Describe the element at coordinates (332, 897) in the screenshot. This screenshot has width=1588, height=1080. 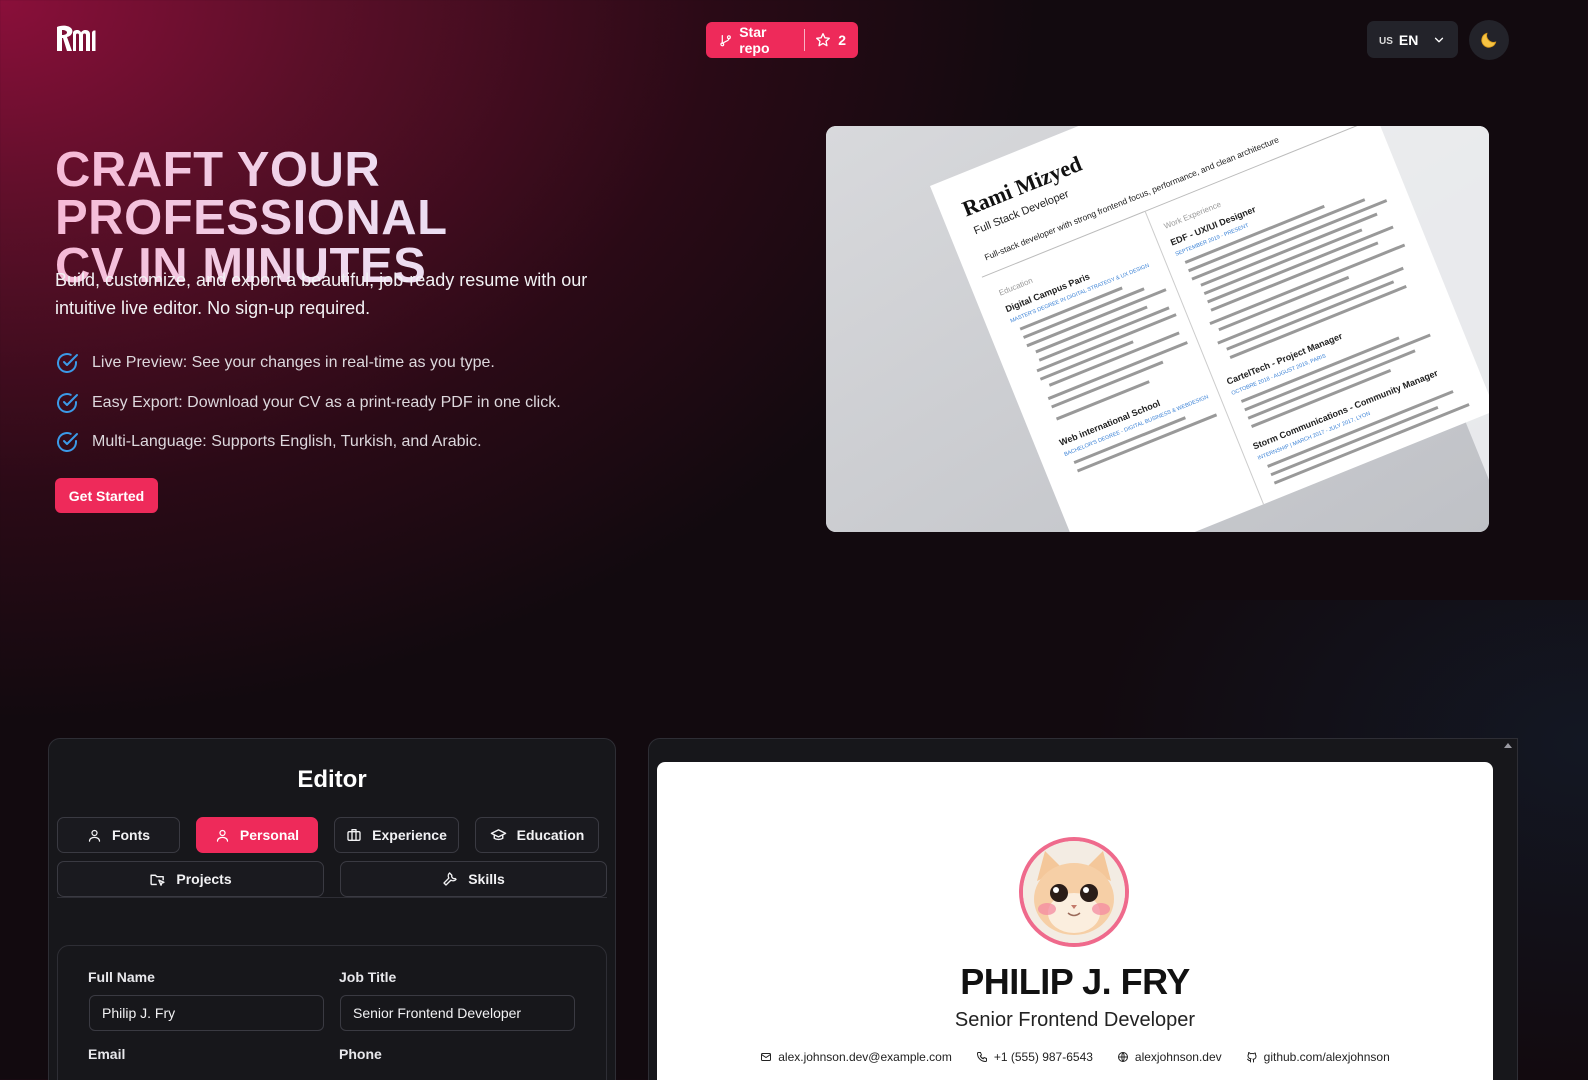
I see `tab-divider` at that location.